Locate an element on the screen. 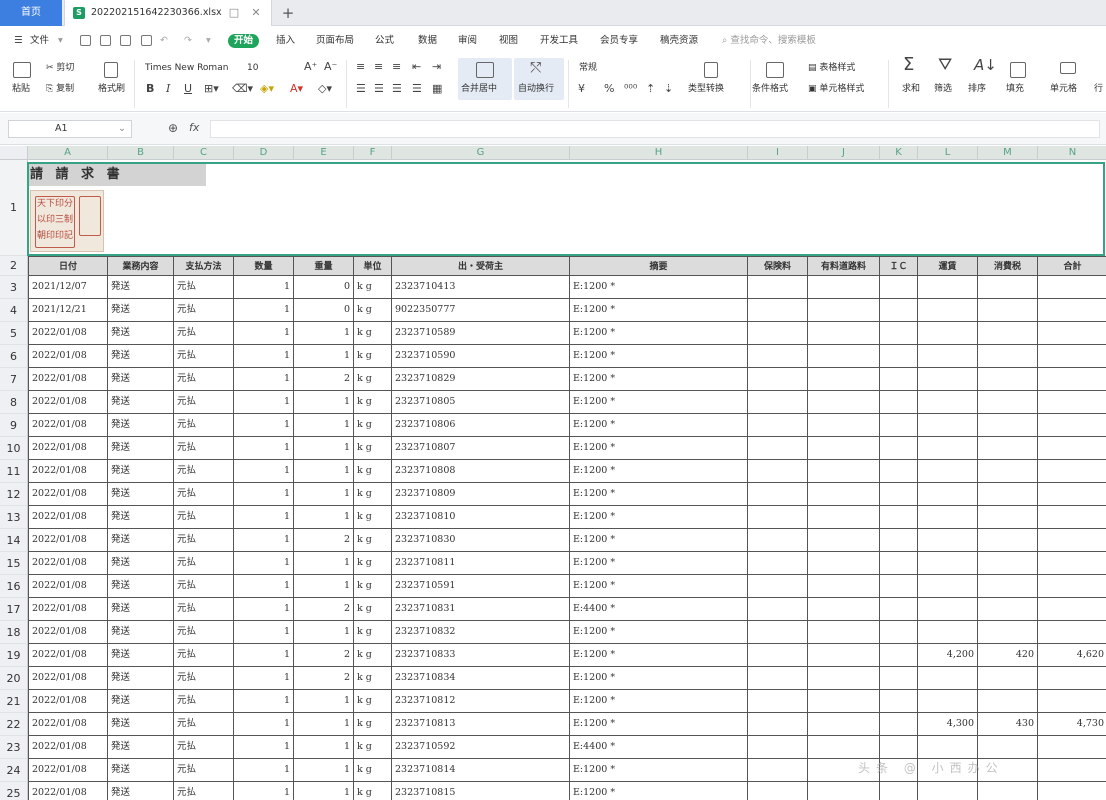  row-header: 8 is located at coordinates (14, 402).